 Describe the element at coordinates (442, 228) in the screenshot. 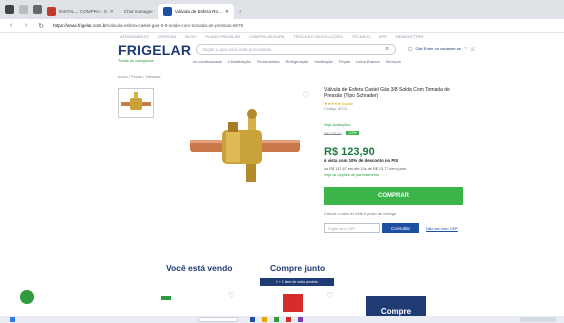

I see `cep-link: Não sei meu CEP` at that location.